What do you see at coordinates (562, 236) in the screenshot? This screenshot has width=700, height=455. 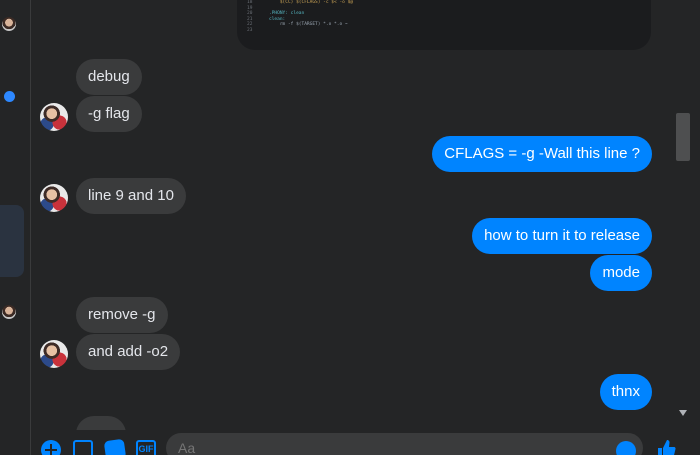 I see `outgoing-message: how to turn it to release` at bounding box center [562, 236].